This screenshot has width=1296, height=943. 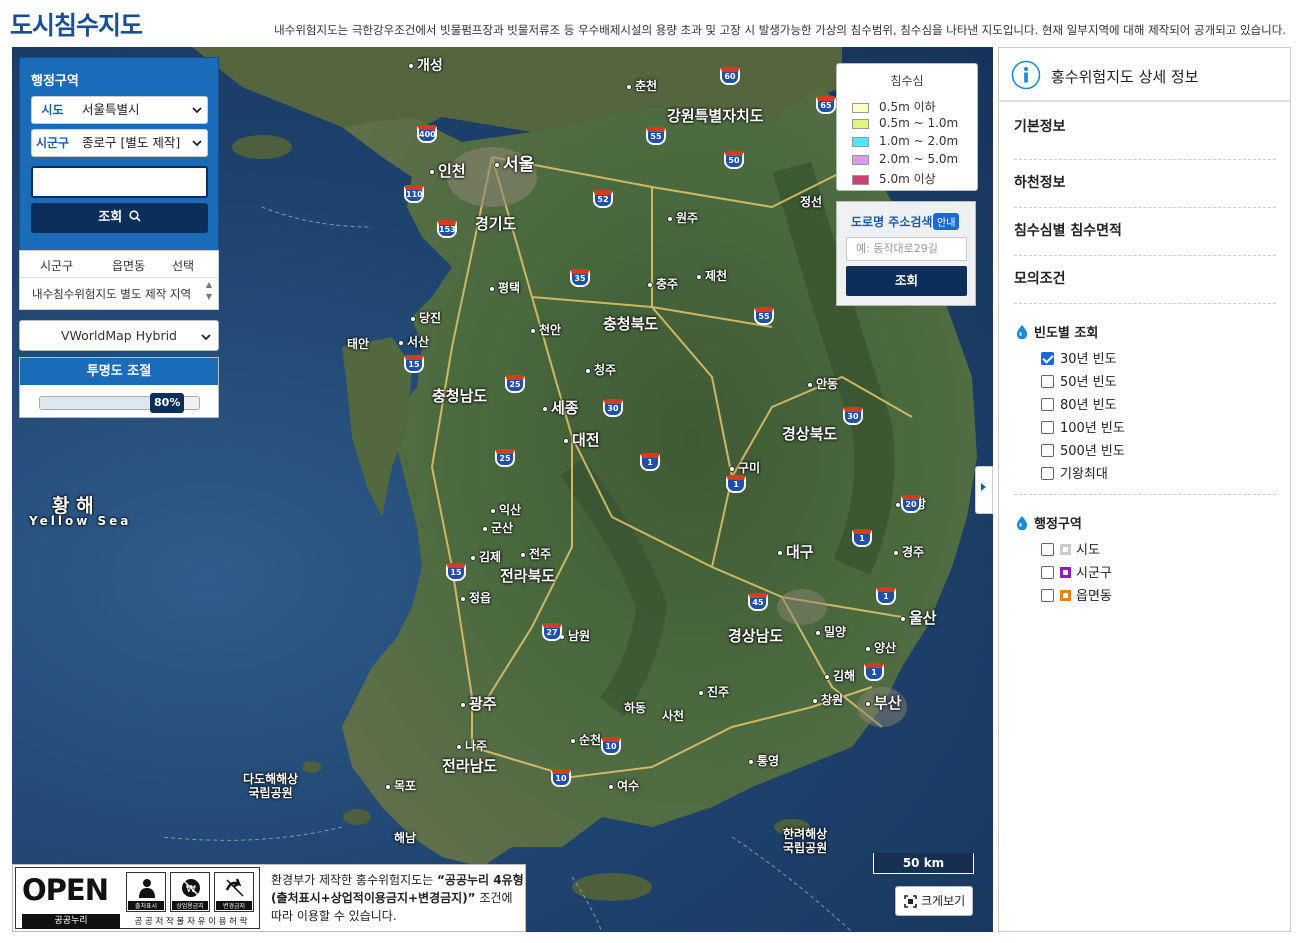 What do you see at coordinates (1083, 426) in the screenshot?
I see `frequency-option: 100년 빈도` at bounding box center [1083, 426].